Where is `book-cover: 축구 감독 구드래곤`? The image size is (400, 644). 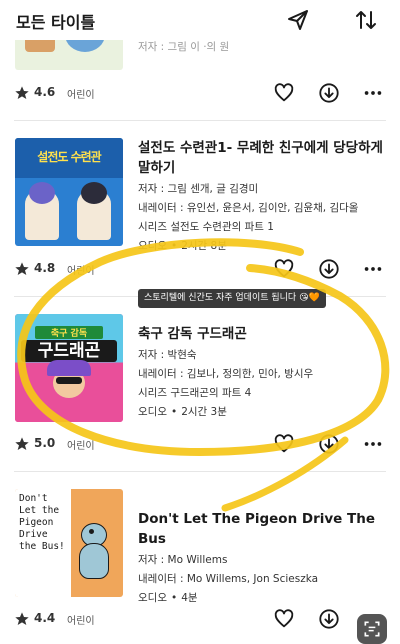
book-cover: 축구 감독 구드래곤 is located at coordinates (69, 368).